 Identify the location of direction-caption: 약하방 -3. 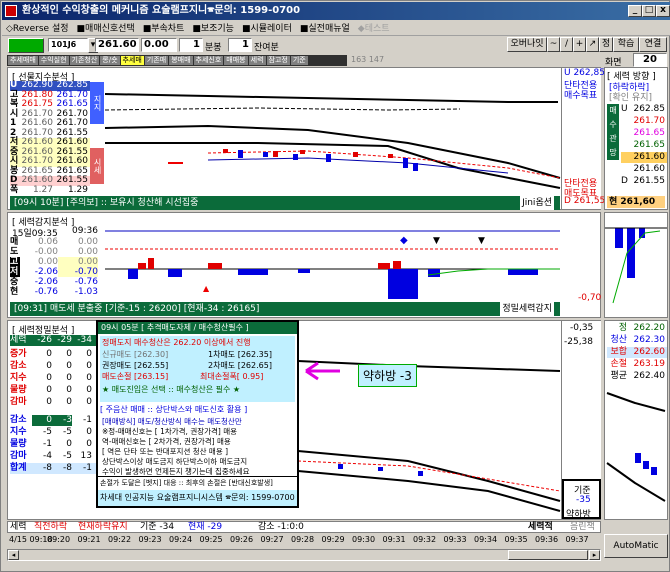
(387, 375).